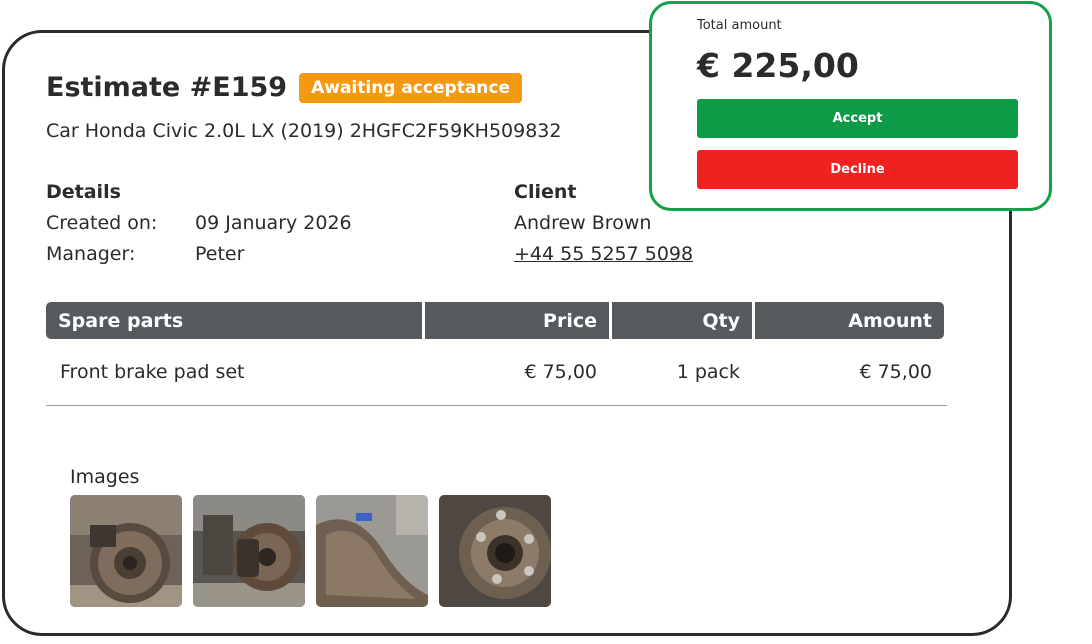 This screenshot has width=1092, height=644. Describe the element at coordinates (857, 169) in the screenshot. I see `decline-button: Decline` at that location.